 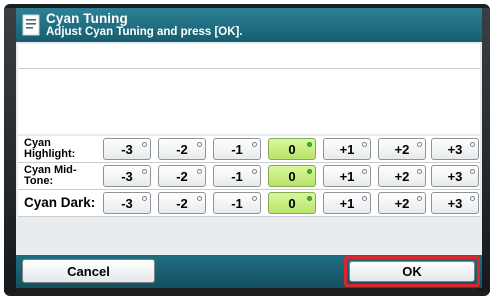 What do you see at coordinates (144, 32) in the screenshot?
I see `page-instructions: Adjust Cyan Tuning and press [OK].` at bounding box center [144, 32].